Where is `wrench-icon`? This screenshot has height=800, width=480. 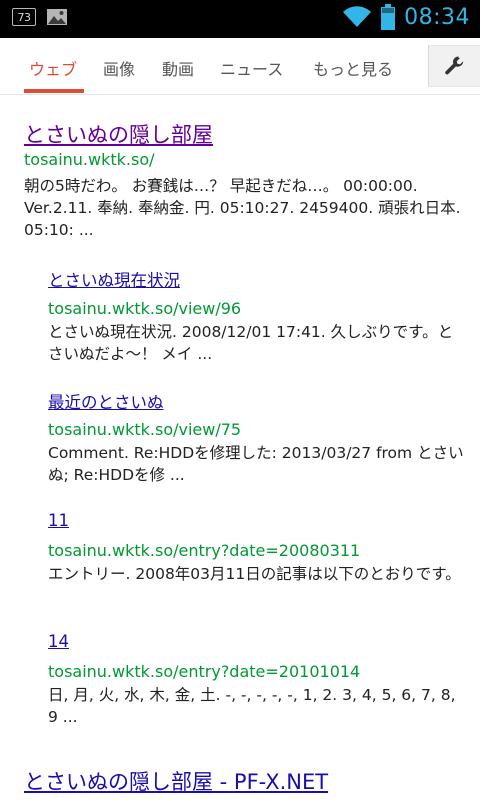
wrench-icon is located at coordinates (454, 65).